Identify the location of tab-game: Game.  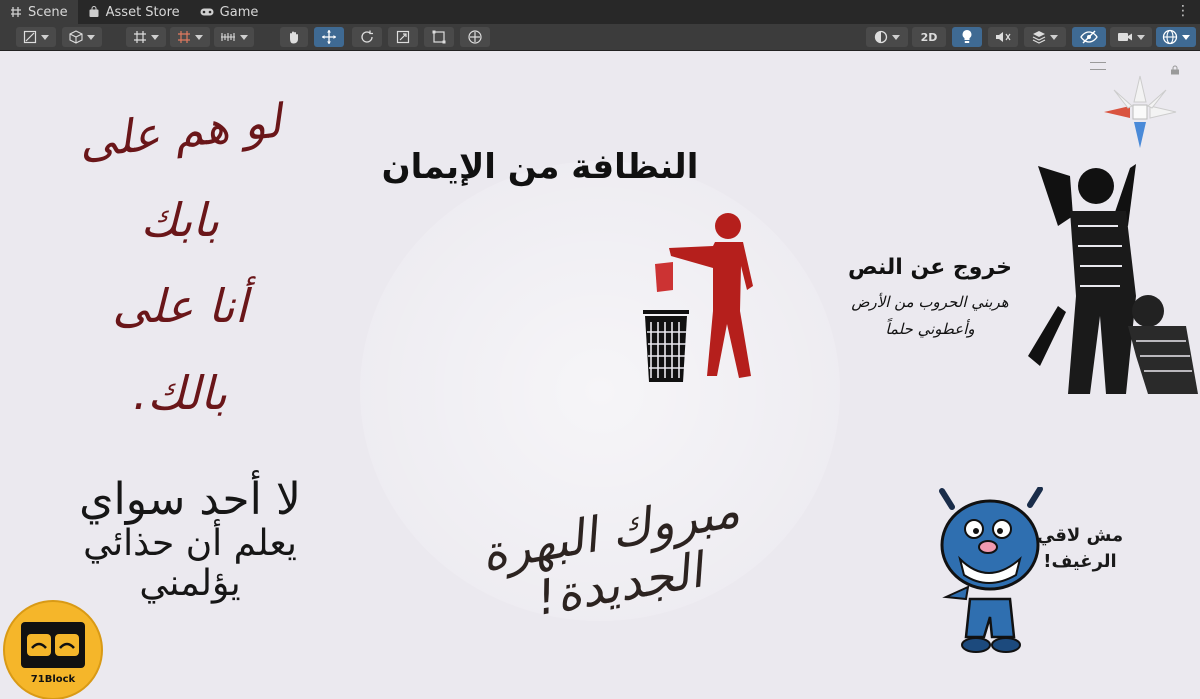
(229, 12).